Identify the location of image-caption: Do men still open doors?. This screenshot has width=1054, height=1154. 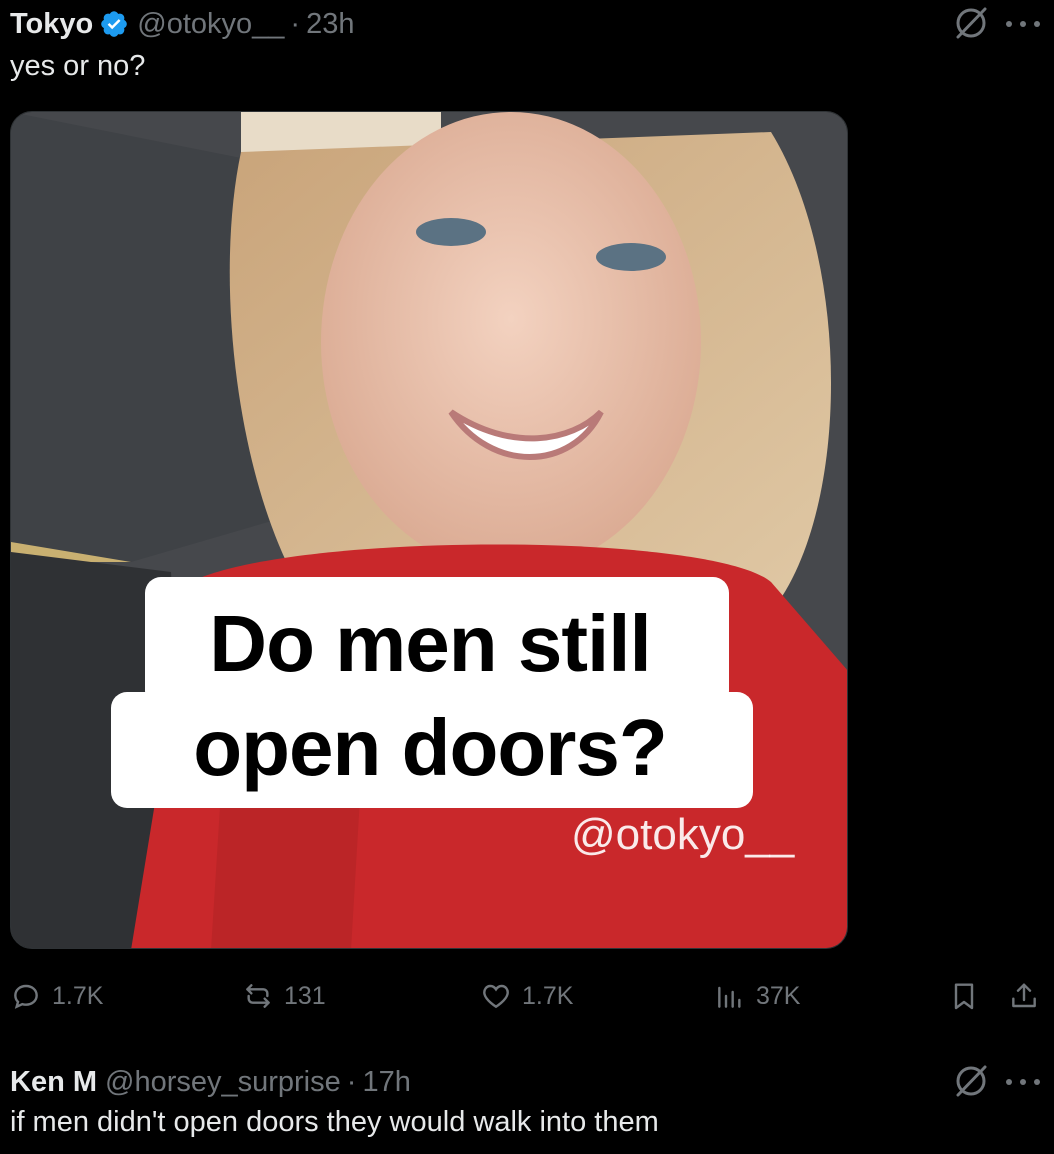
(430, 695).